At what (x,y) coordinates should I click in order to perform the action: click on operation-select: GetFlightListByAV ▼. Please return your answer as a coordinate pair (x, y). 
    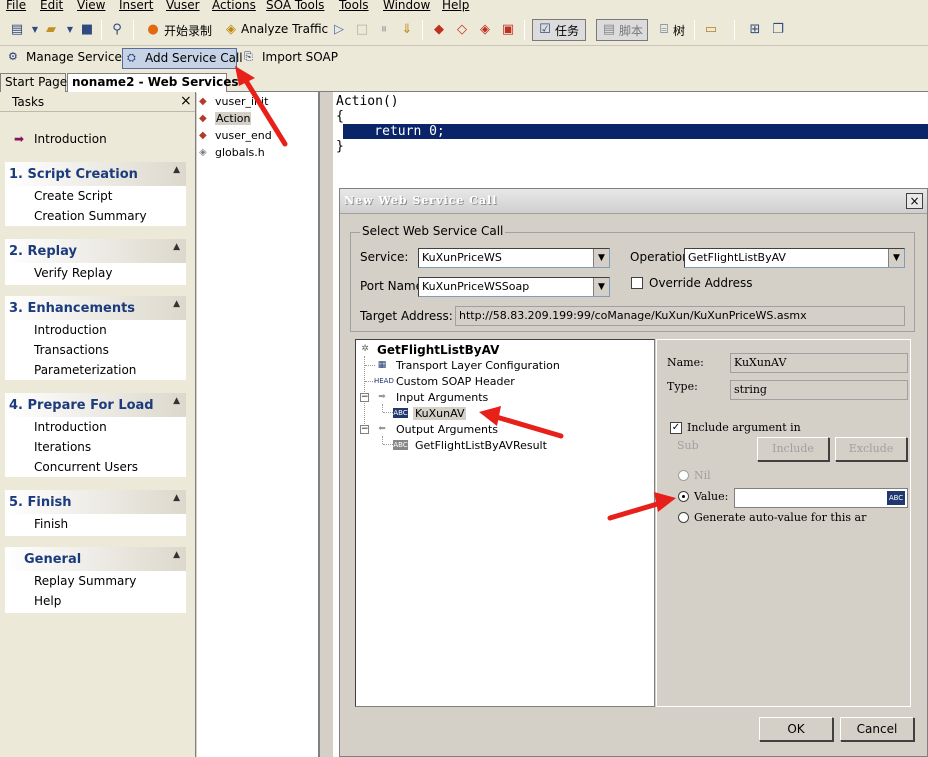
    Looking at the image, I should click on (794, 258).